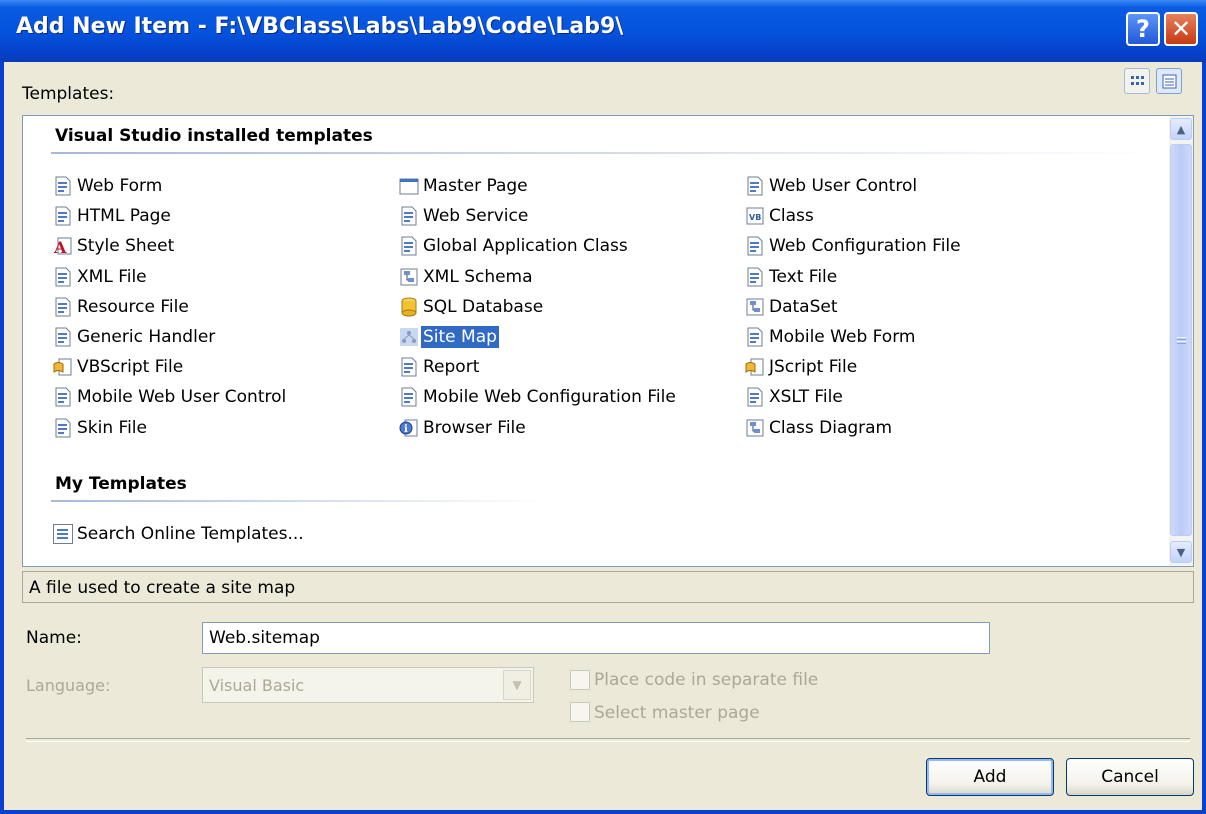 The height and width of the screenshot is (814, 1206). What do you see at coordinates (843, 186) in the screenshot?
I see `template-item-label: Web User Control` at bounding box center [843, 186].